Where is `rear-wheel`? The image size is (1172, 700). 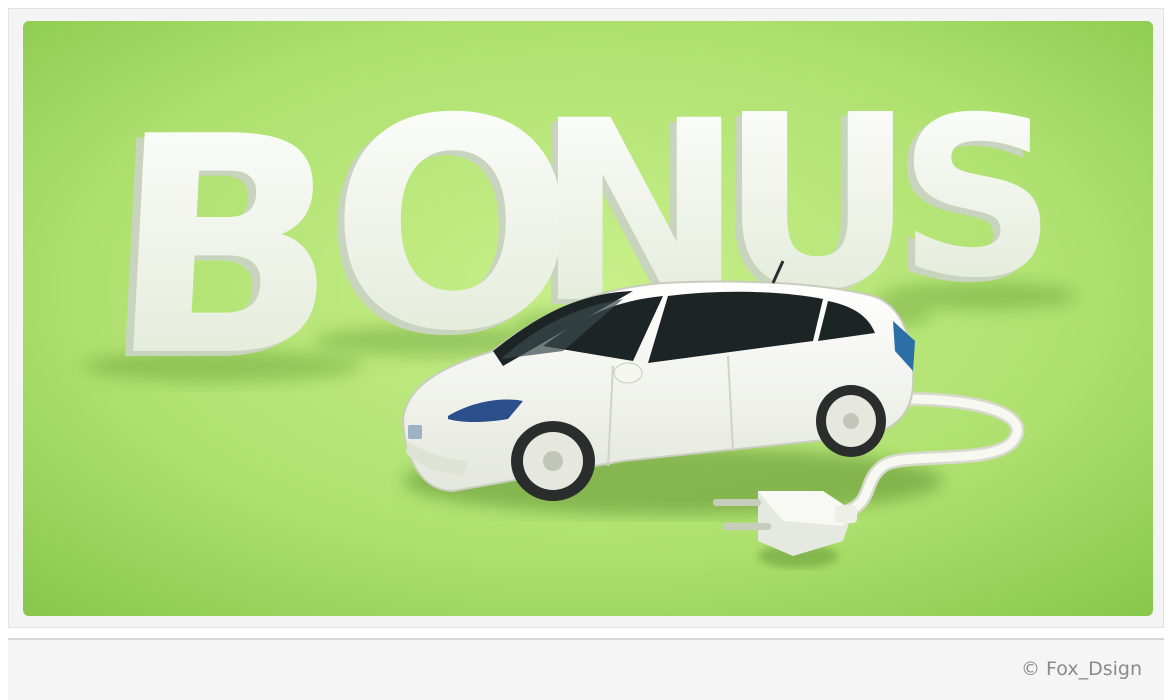 rear-wheel is located at coordinates (851, 421).